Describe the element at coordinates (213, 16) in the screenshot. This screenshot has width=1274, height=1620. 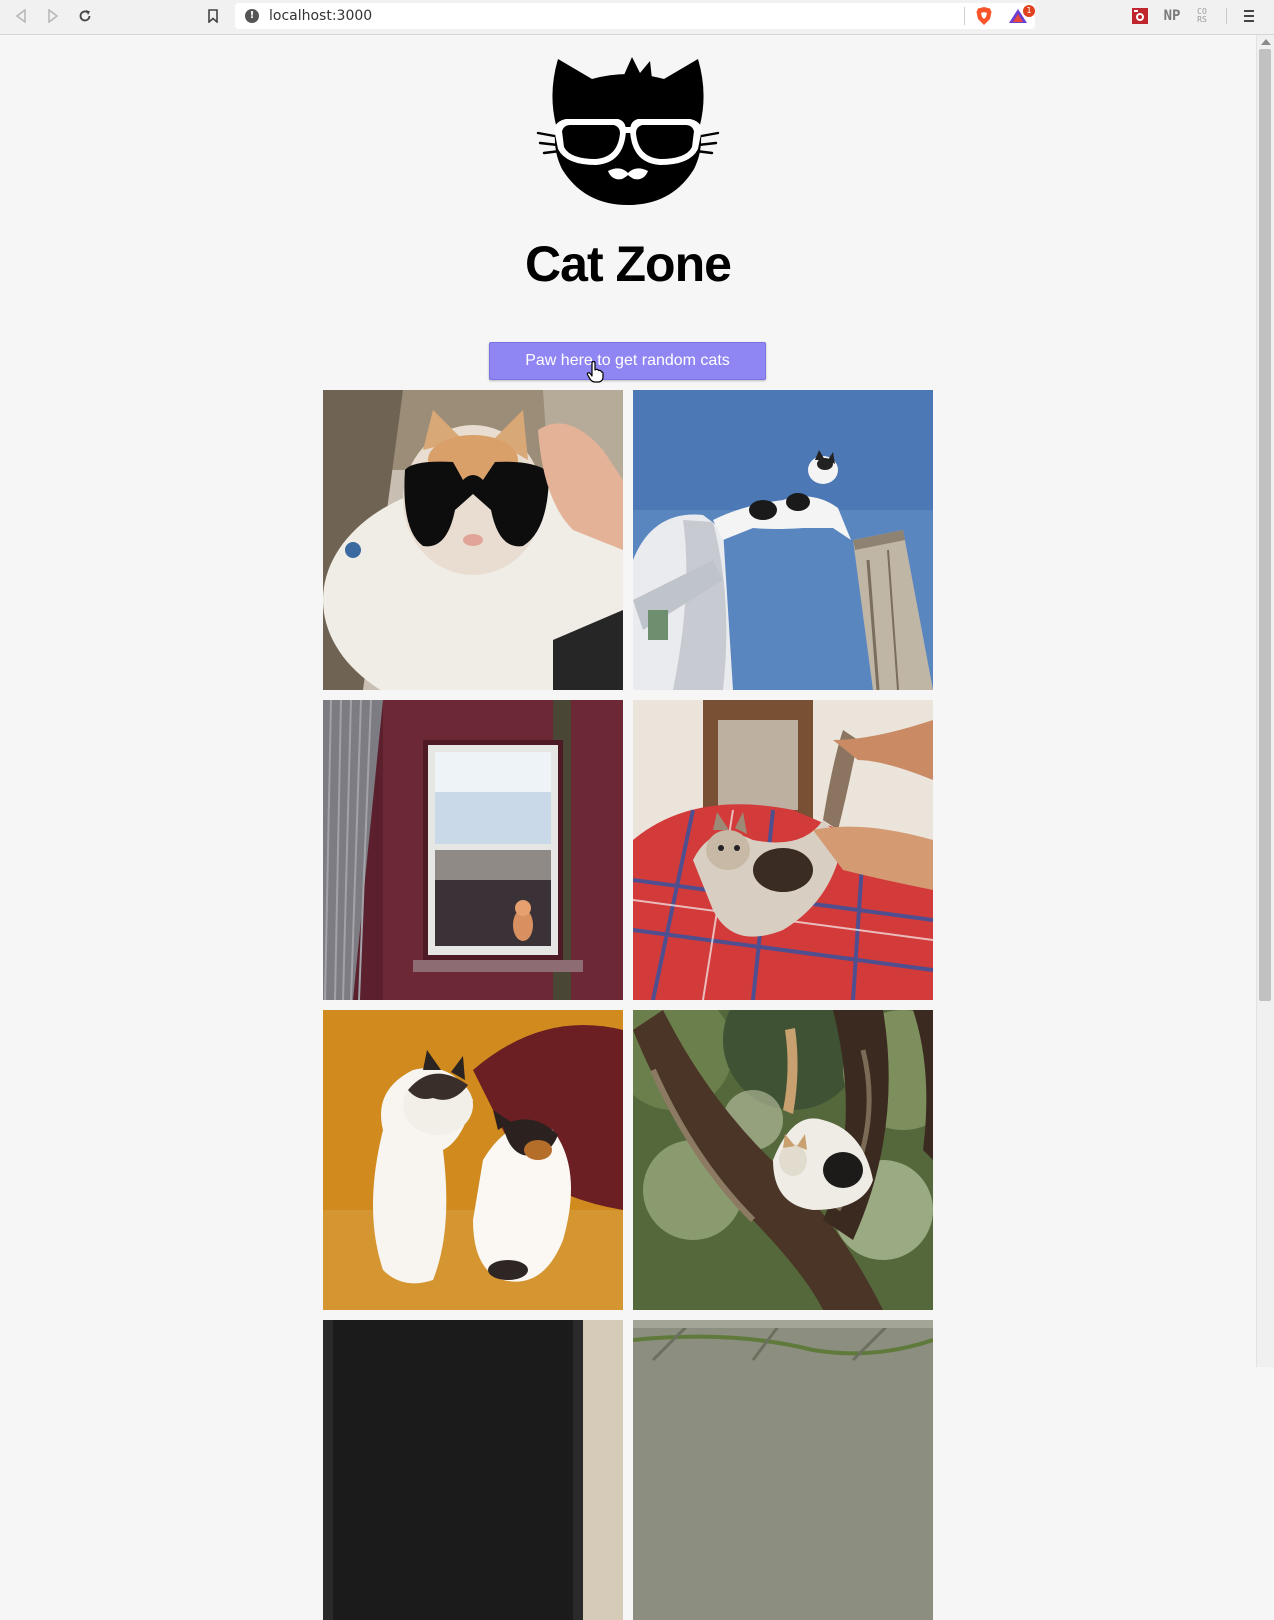
I see `bookmark-icon` at that location.